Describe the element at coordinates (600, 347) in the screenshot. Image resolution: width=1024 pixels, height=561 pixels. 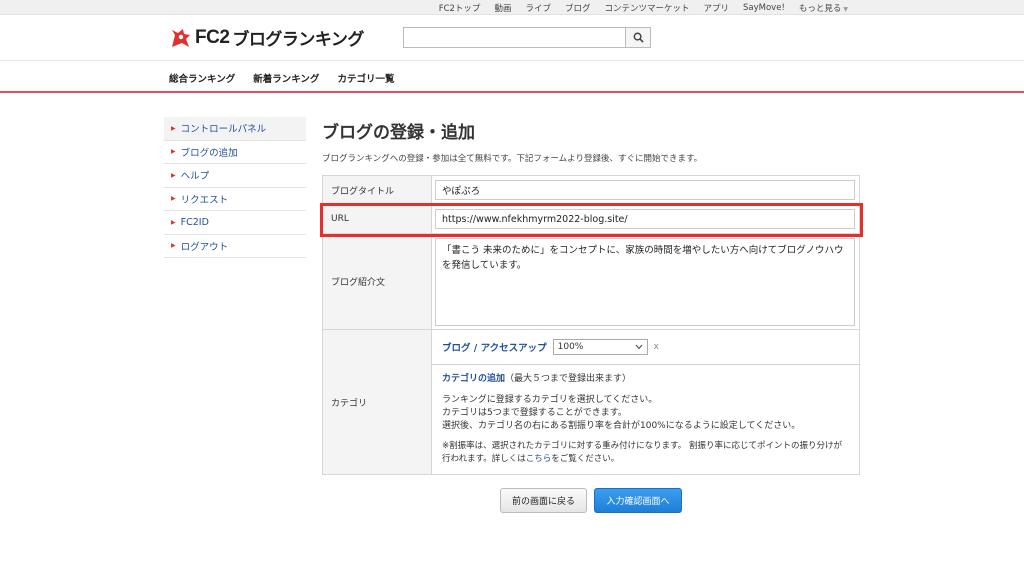
I see `category-ratio-select: 100%` at that location.